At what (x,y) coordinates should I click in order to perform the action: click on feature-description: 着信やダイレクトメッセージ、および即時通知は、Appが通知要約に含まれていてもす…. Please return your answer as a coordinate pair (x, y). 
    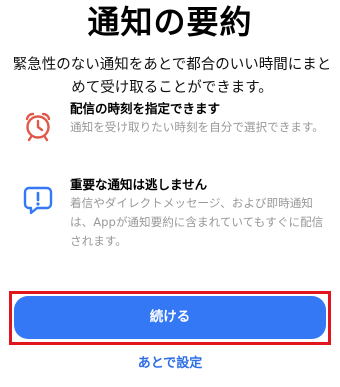
    Looking at the image, I should click on (197, 222).